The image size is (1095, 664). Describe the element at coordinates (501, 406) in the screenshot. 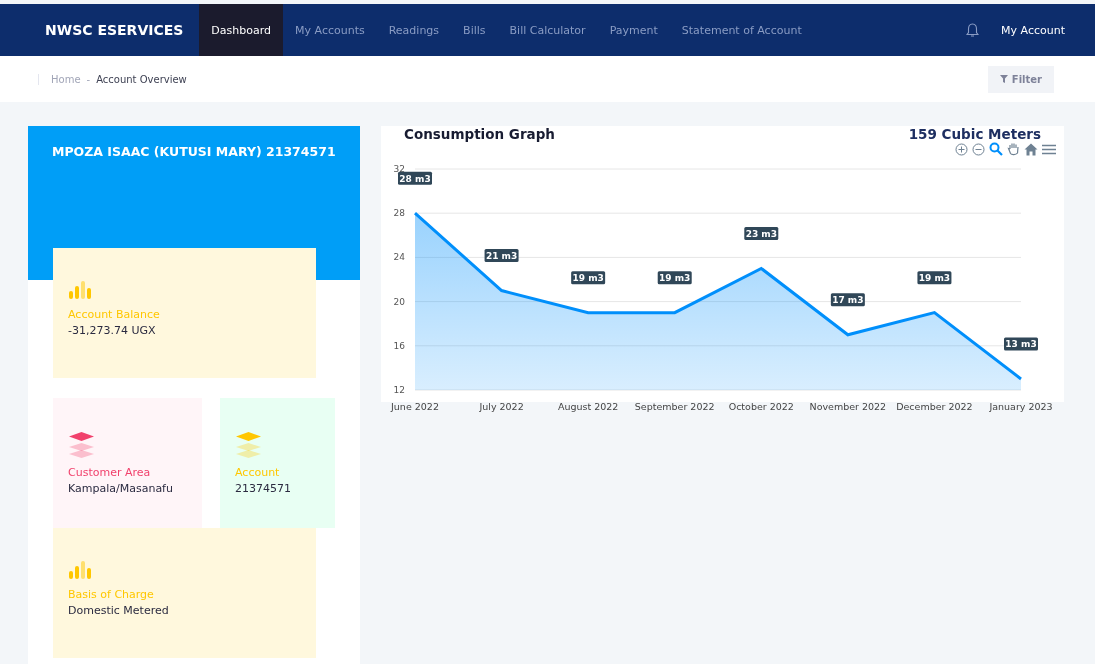

I see `x-tick-label: July 2022` at that location.